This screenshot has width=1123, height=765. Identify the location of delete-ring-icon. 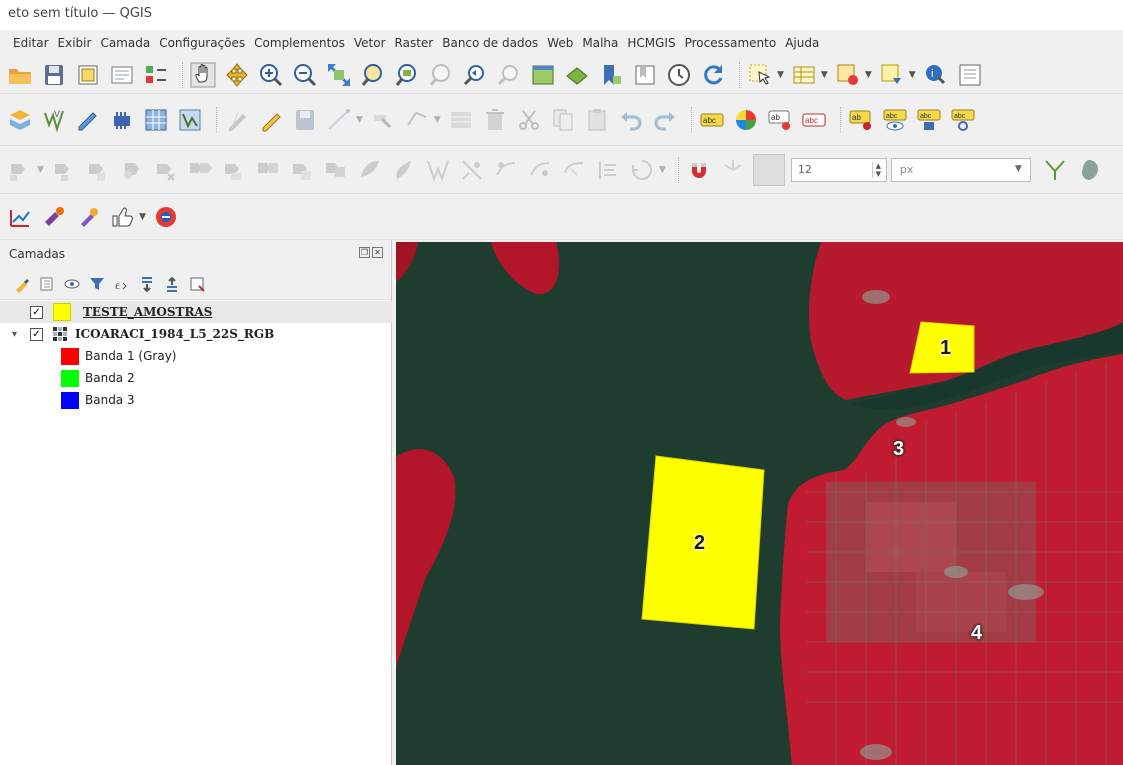
(98, 170).